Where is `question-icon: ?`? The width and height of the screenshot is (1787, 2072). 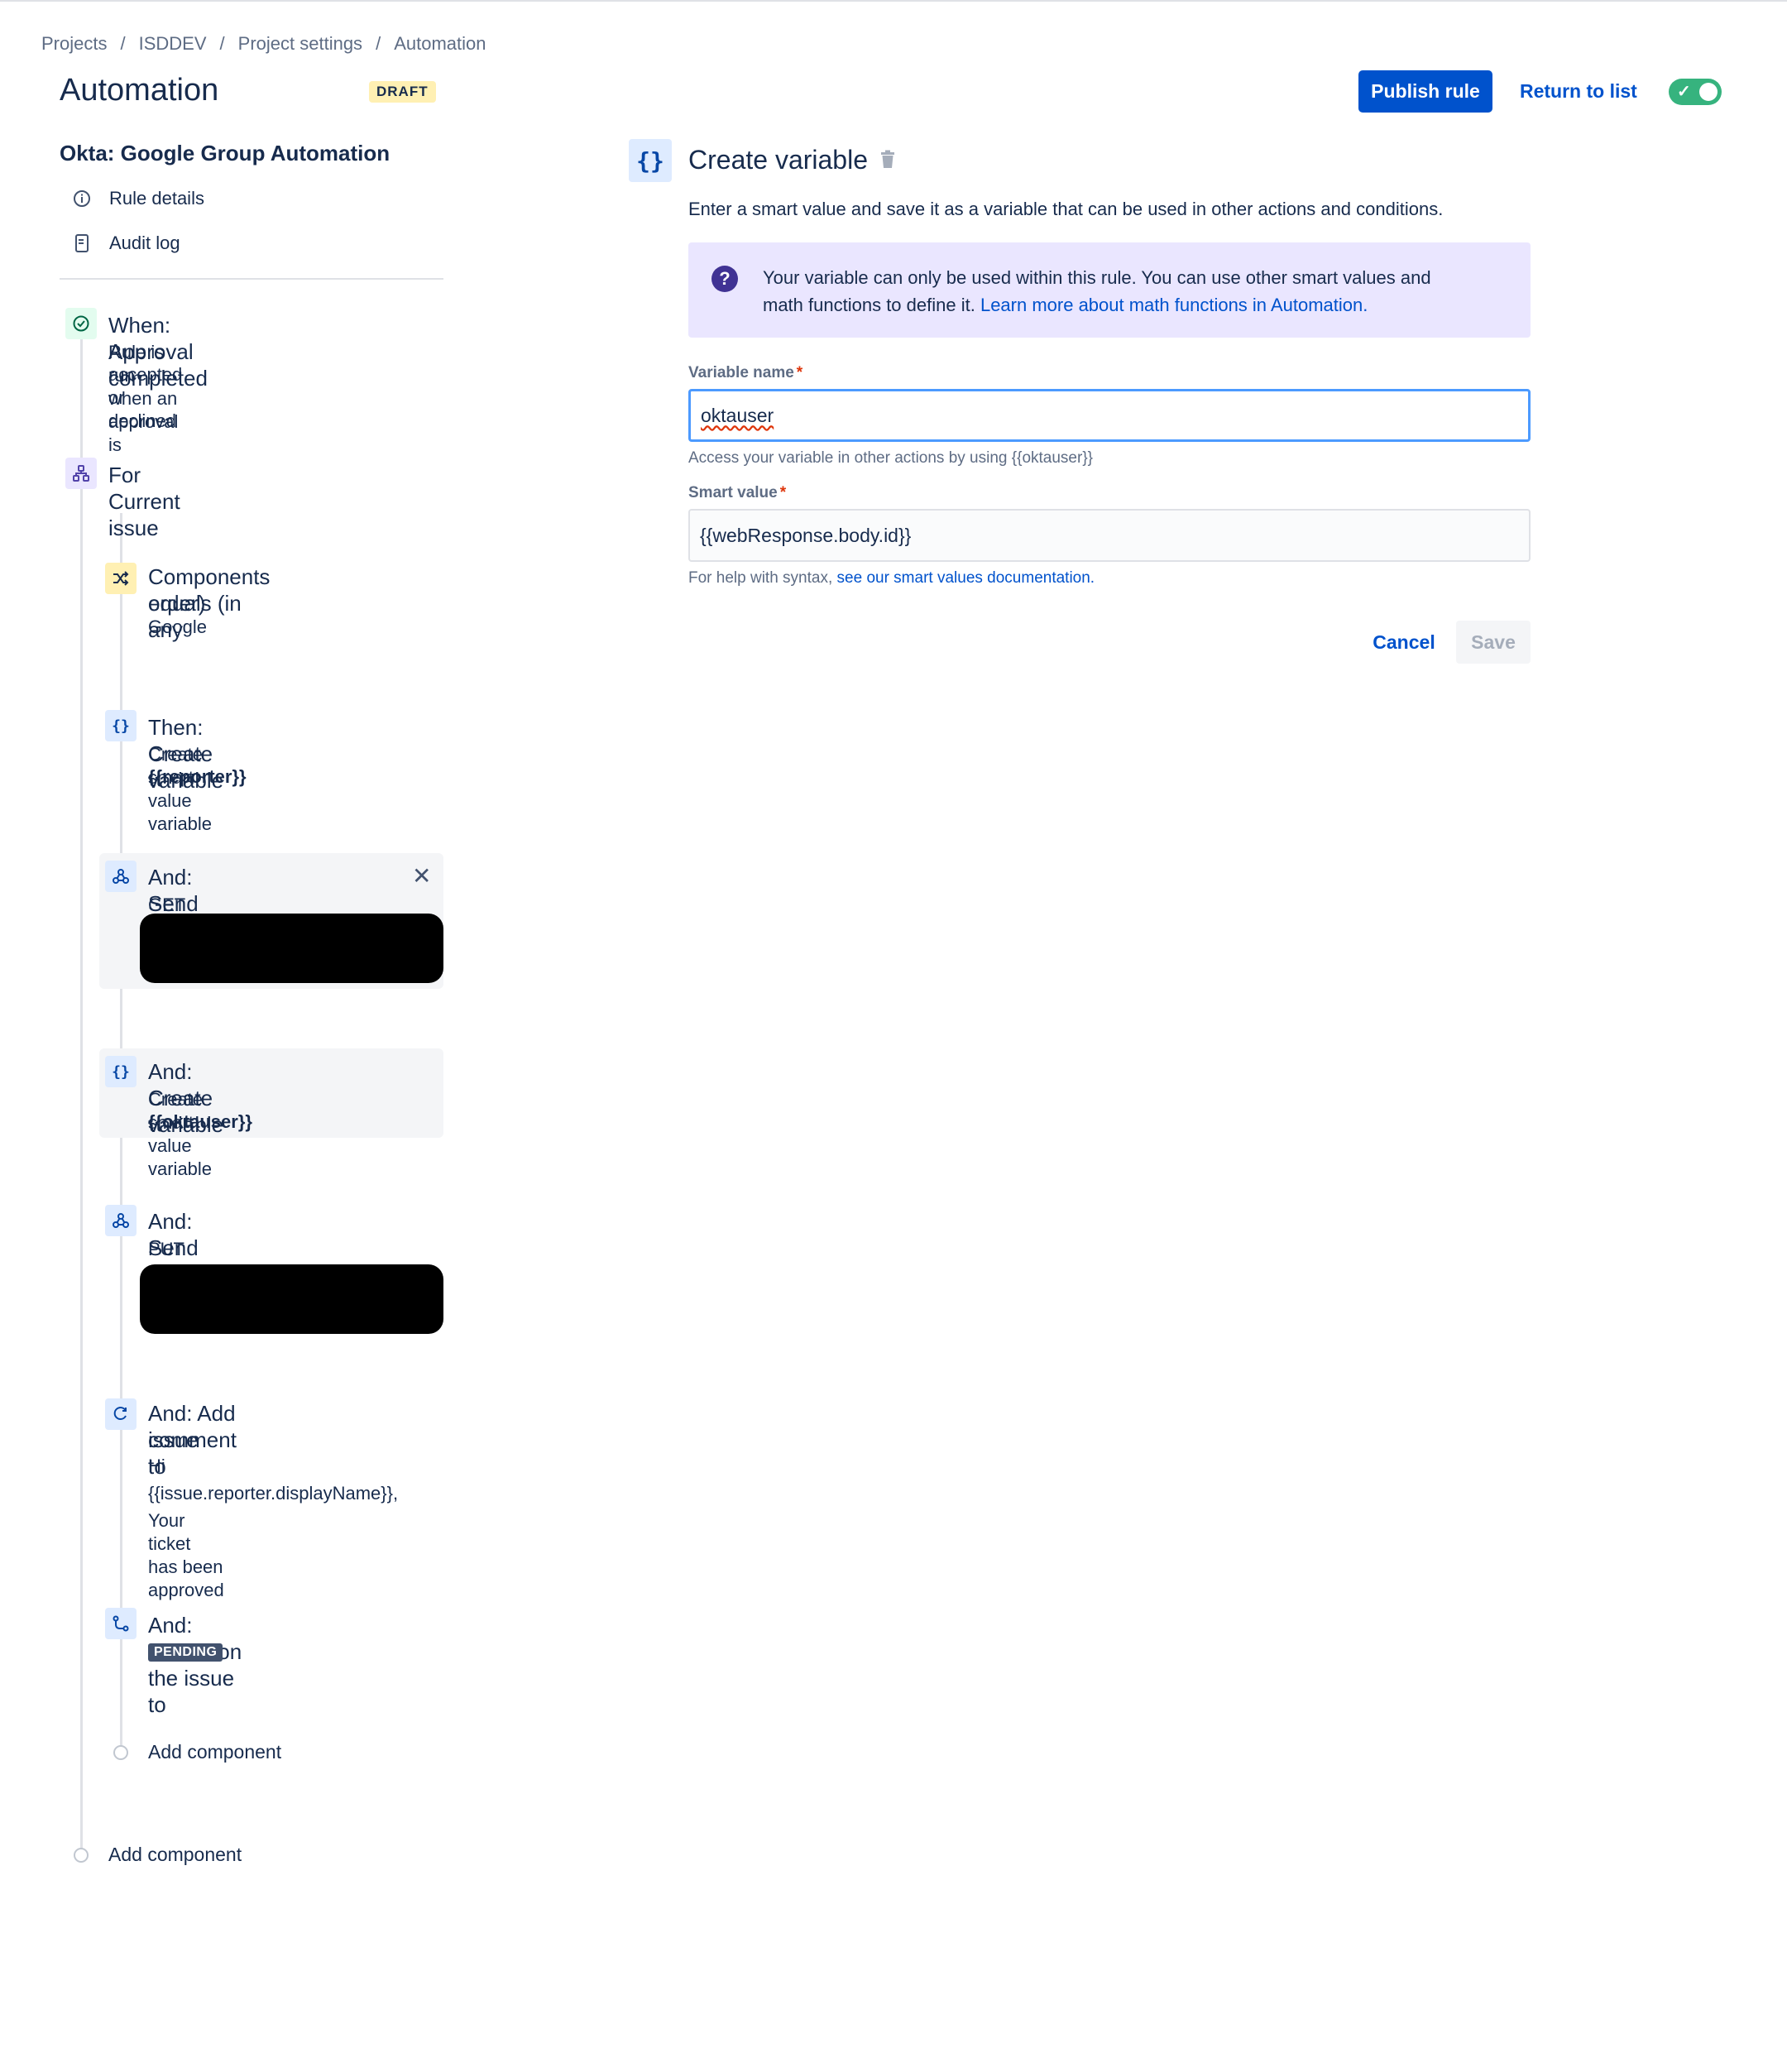 question-icon: ? is located at coordinates (724, 279).